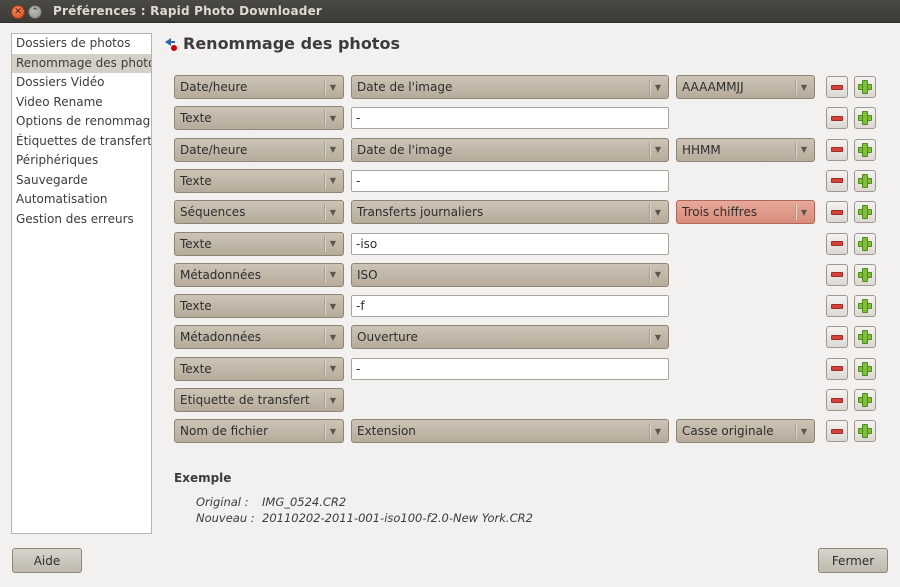  What do you see at coordinates (81, 220) in the screenshot?
I see `sidebar-item-error-handling: Gestion des erreurs` at bounding box center [81, 220].